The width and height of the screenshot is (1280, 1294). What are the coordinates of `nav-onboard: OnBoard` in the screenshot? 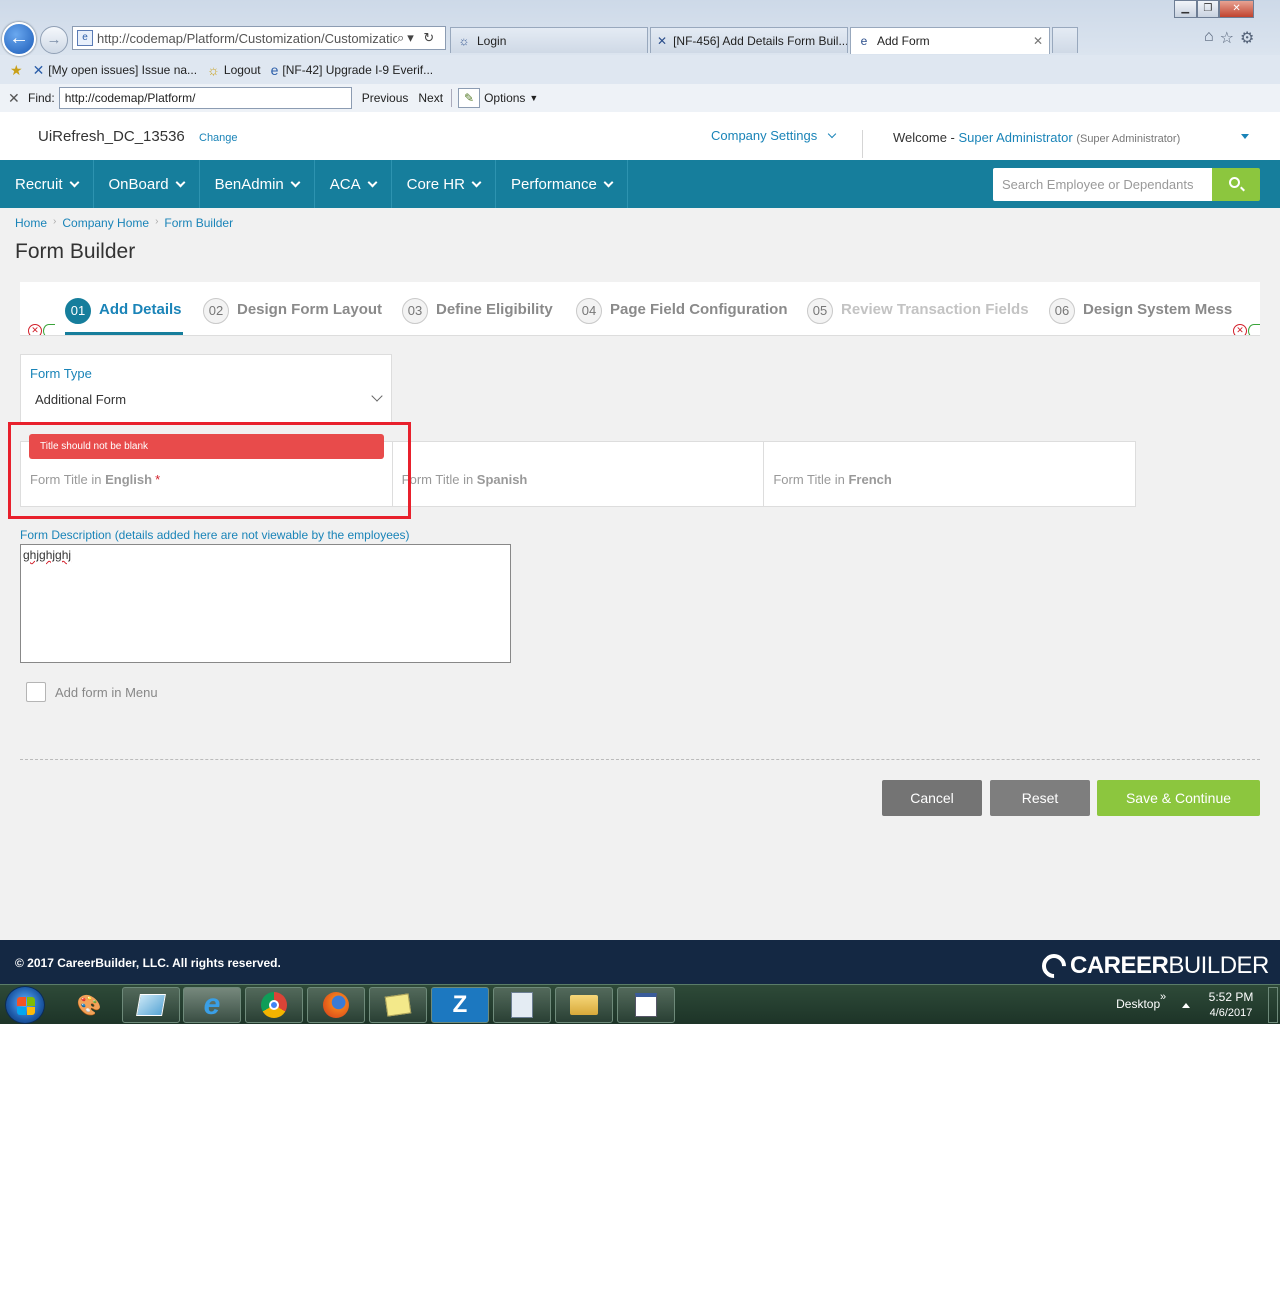 It's located at (147, 184).